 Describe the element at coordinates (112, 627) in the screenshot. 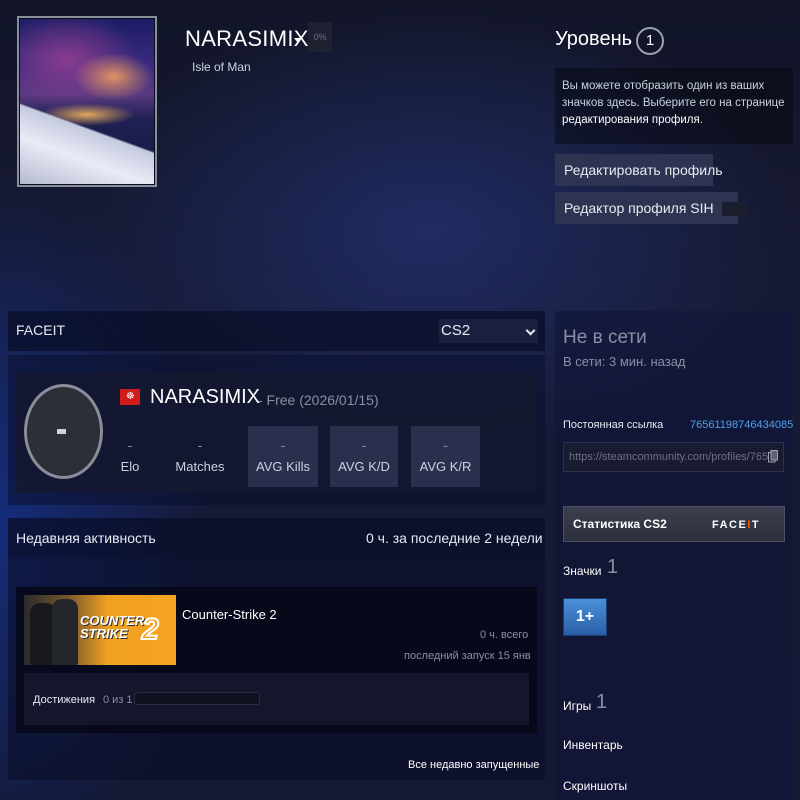

I see `capsule-logo-text: COUNTER STRIKE` at that location.